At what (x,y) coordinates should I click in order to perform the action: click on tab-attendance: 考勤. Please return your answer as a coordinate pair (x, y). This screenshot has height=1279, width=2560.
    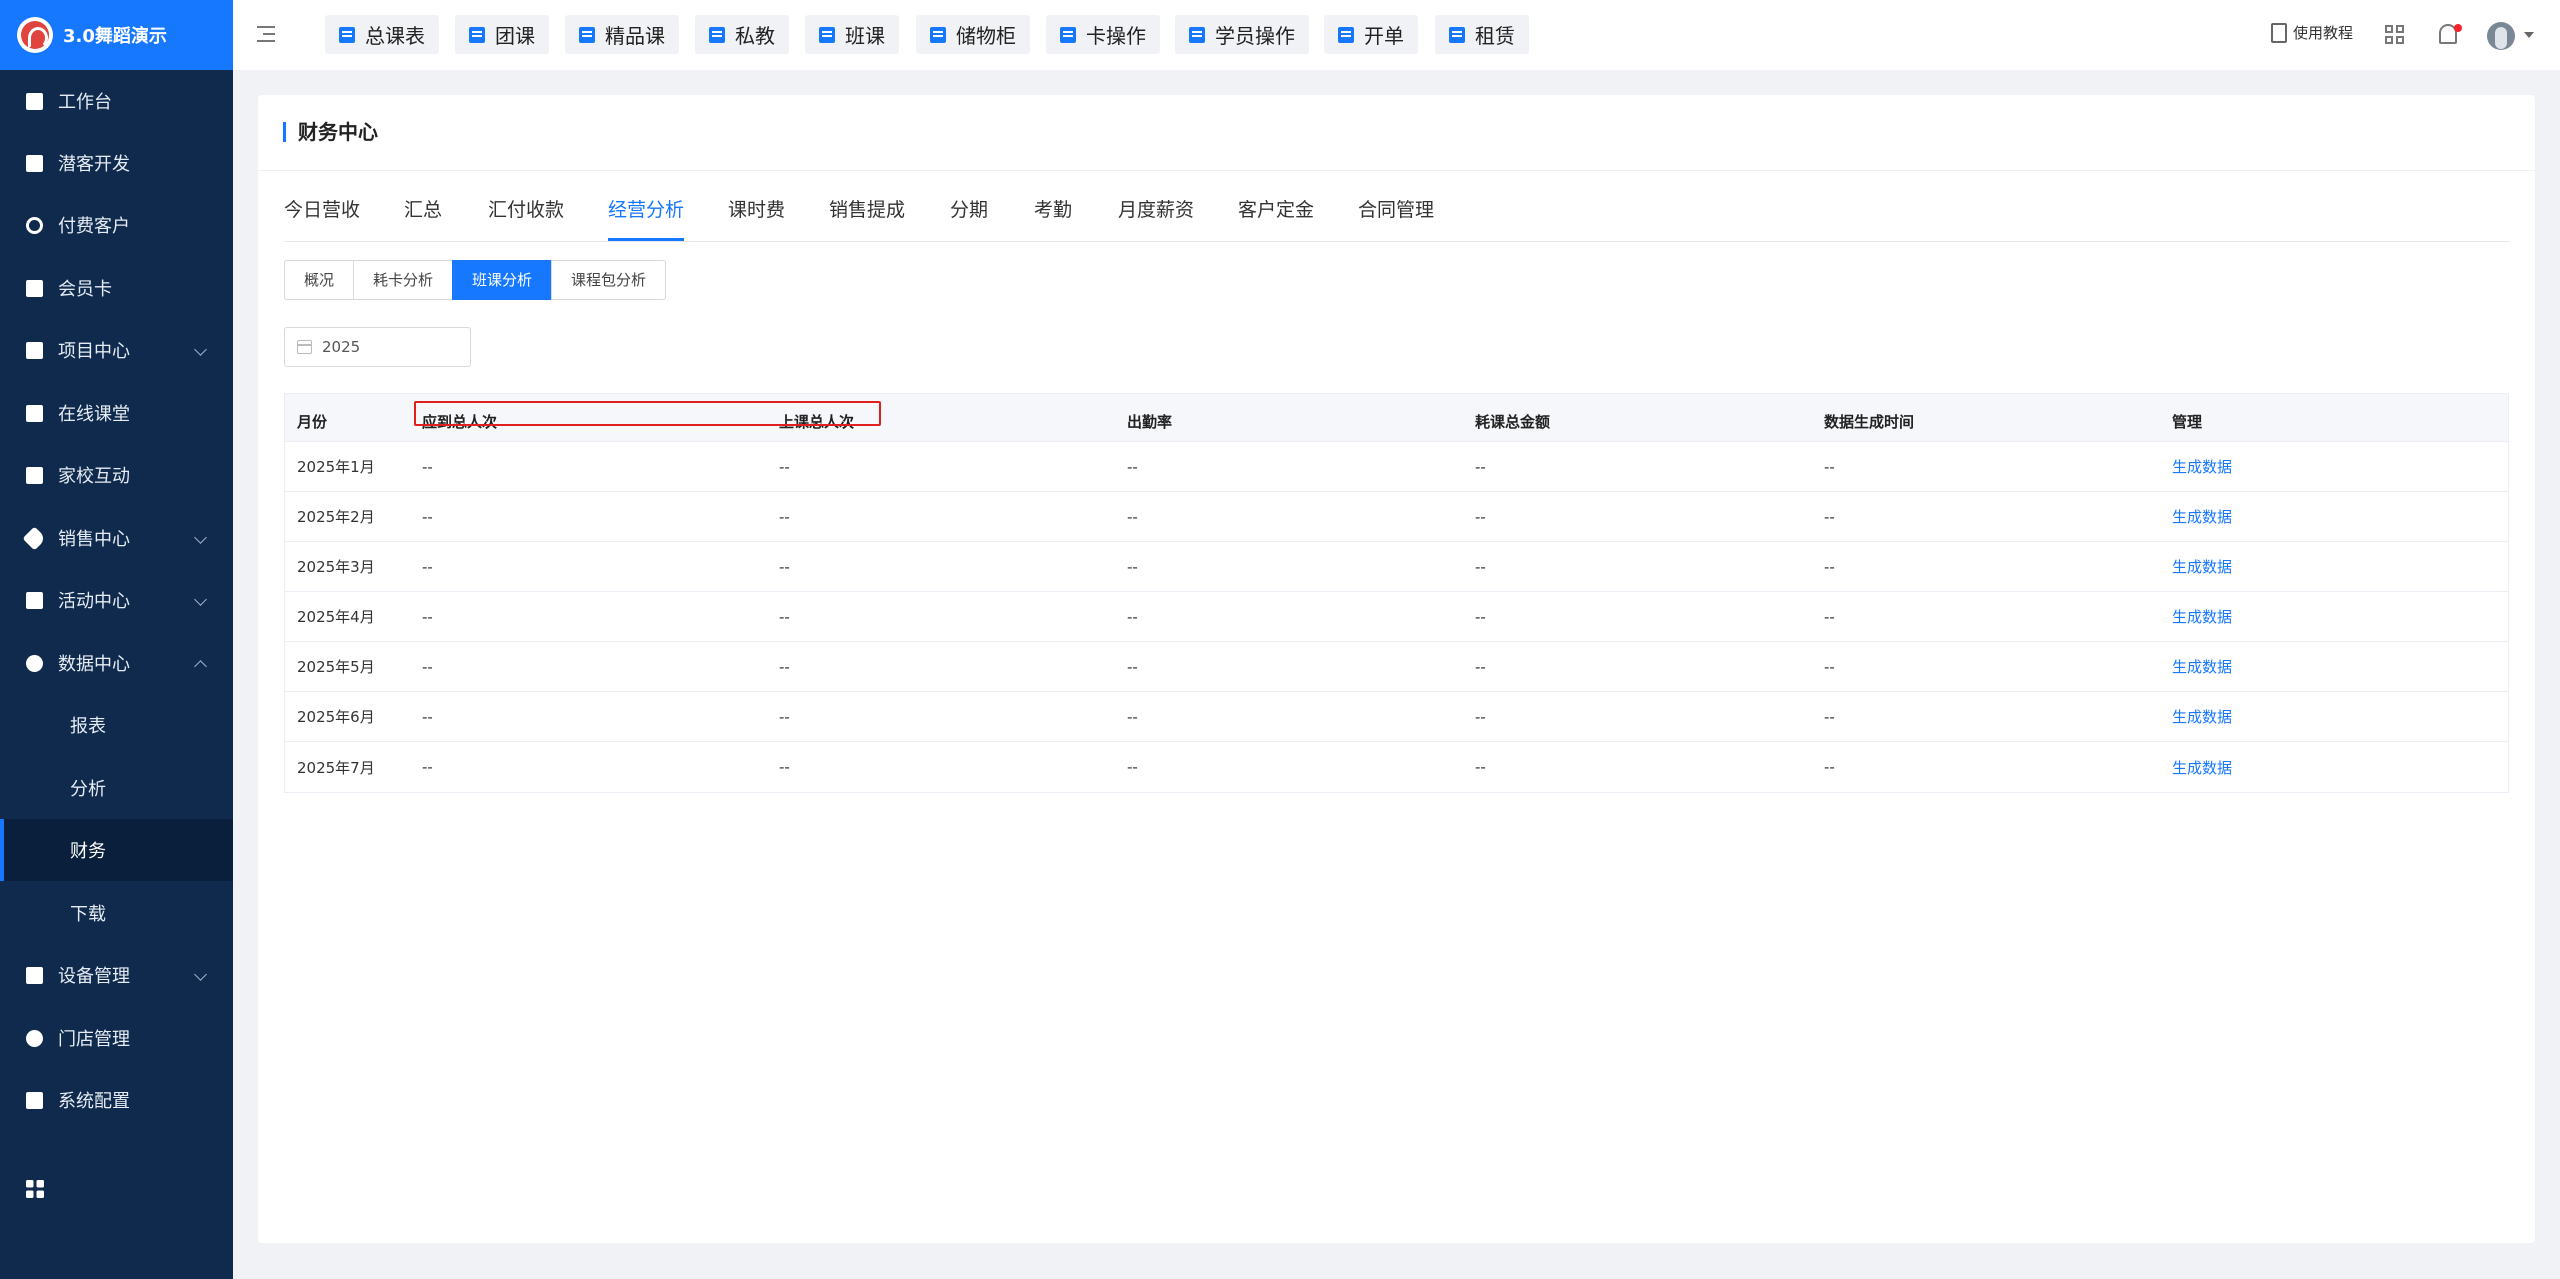
    Looking at the image, I should click on (1053, 218).